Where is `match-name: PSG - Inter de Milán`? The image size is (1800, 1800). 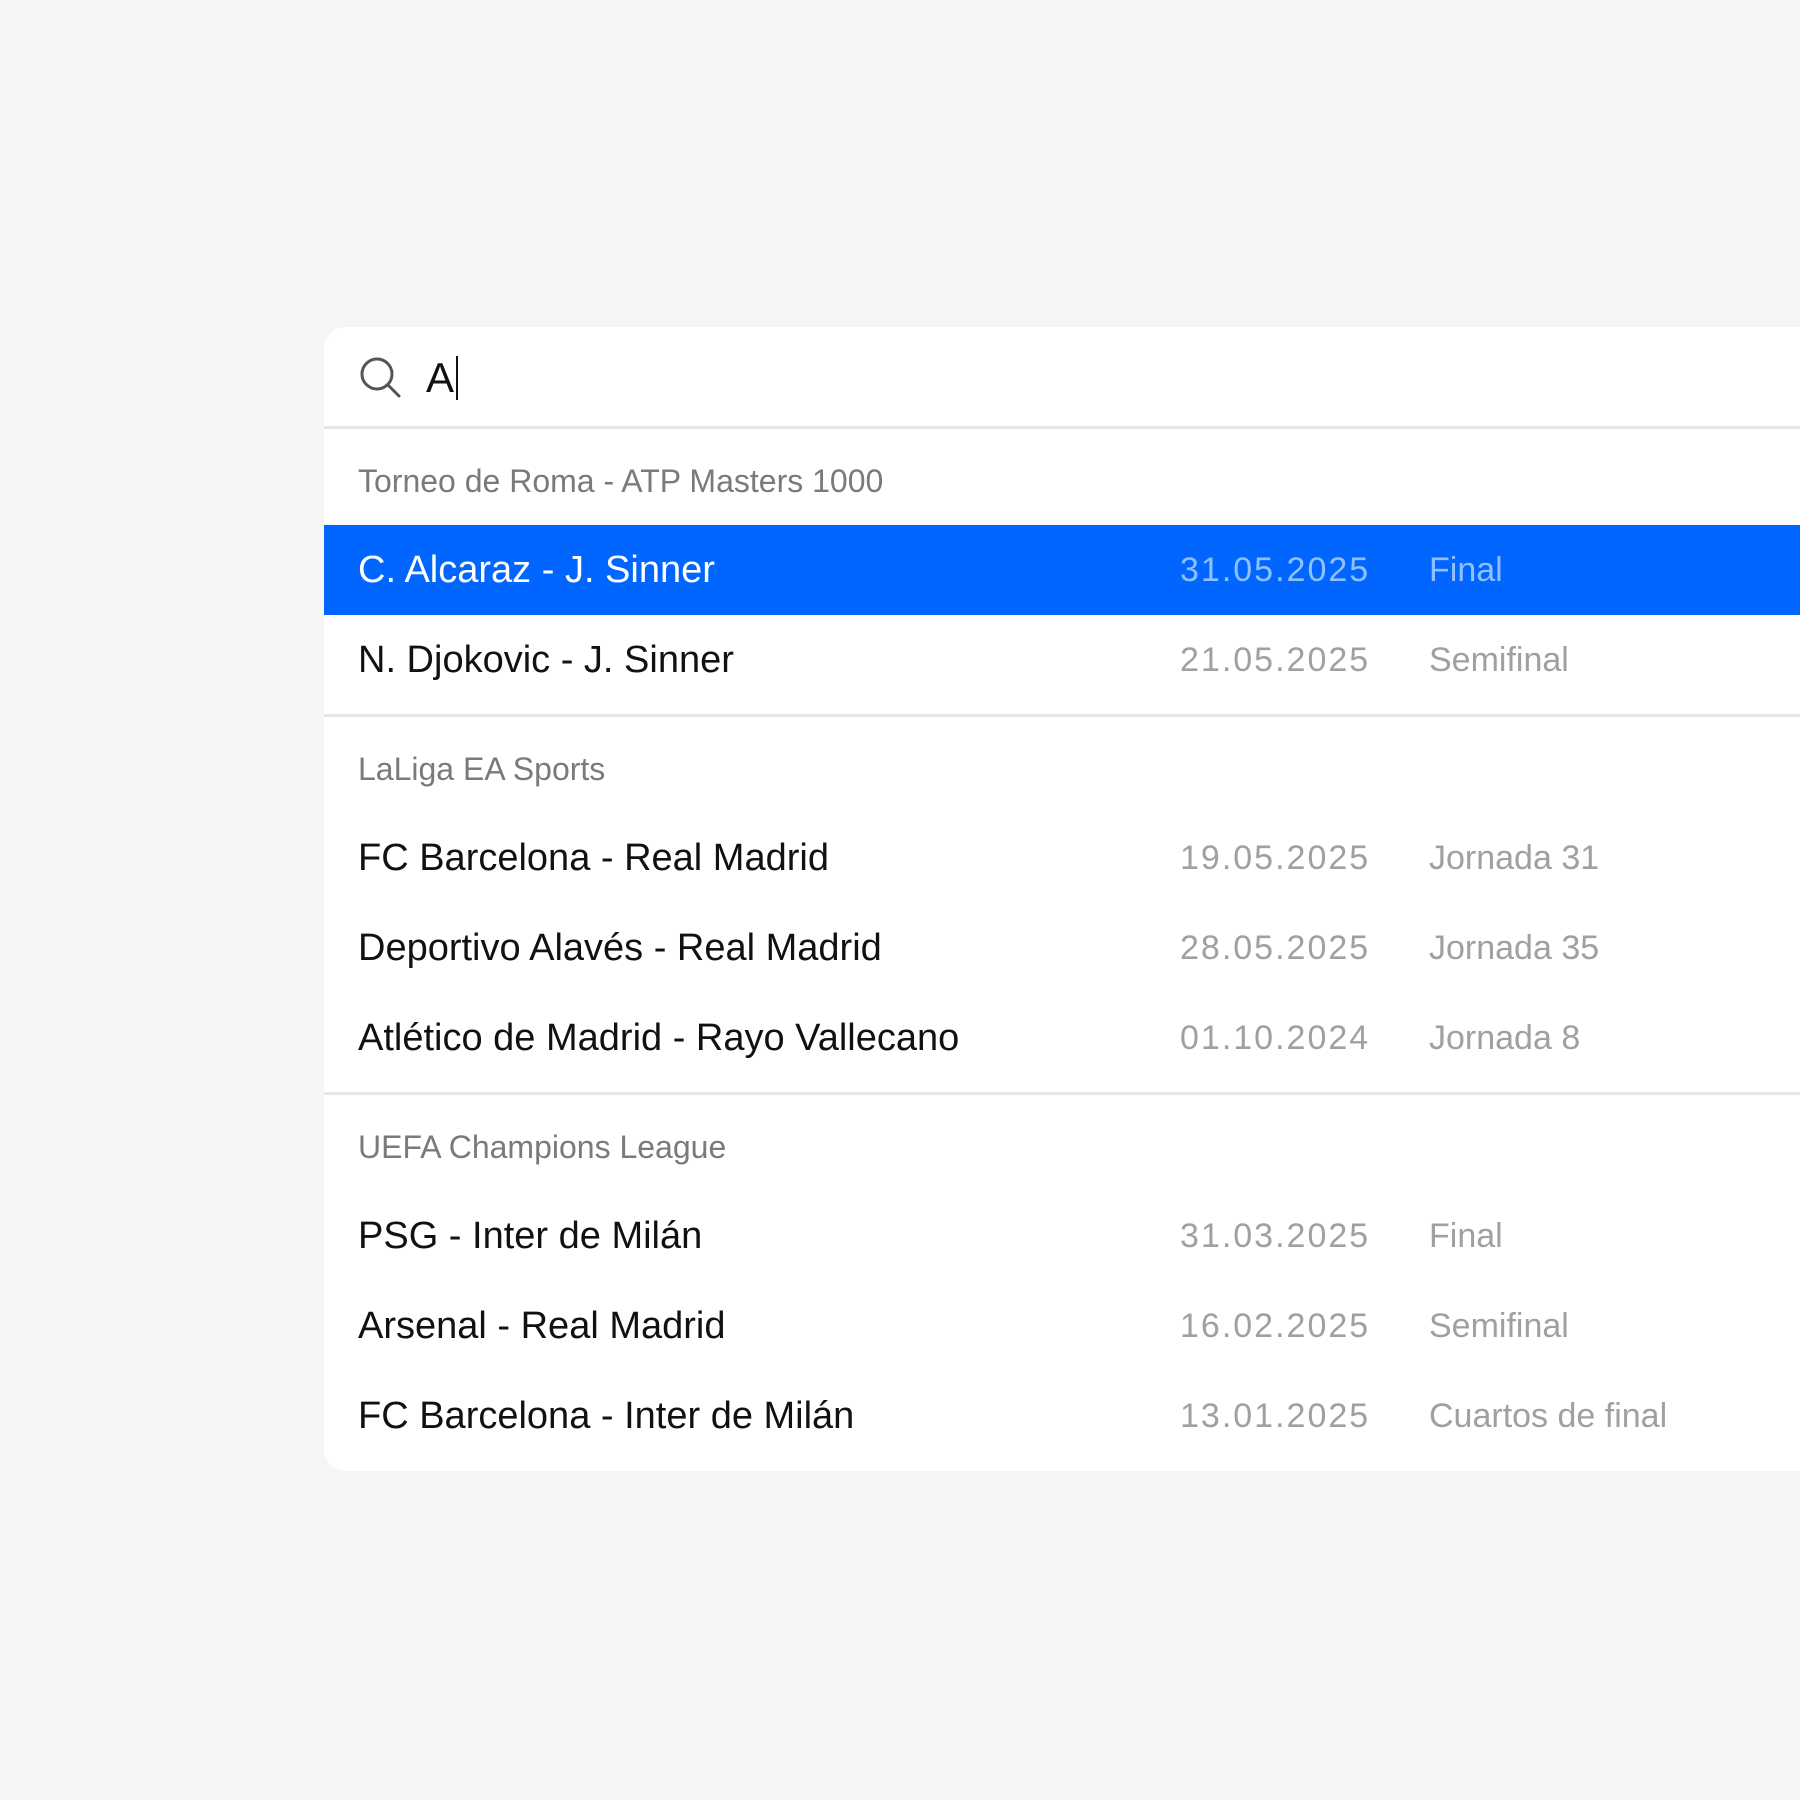
match-name: PSG - Inter de Milán is located at coordinates (530, 1236).